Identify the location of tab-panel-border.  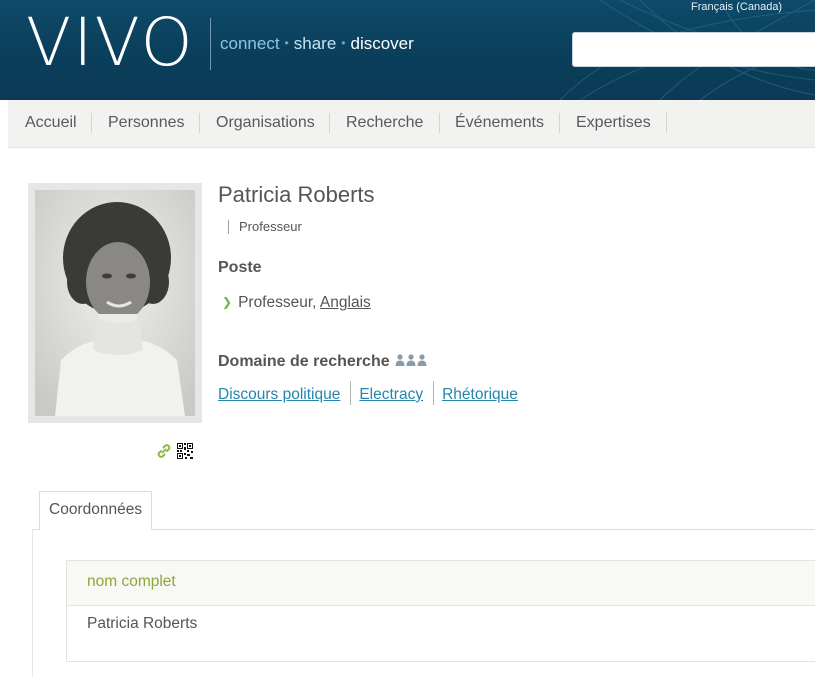
(32, 603).